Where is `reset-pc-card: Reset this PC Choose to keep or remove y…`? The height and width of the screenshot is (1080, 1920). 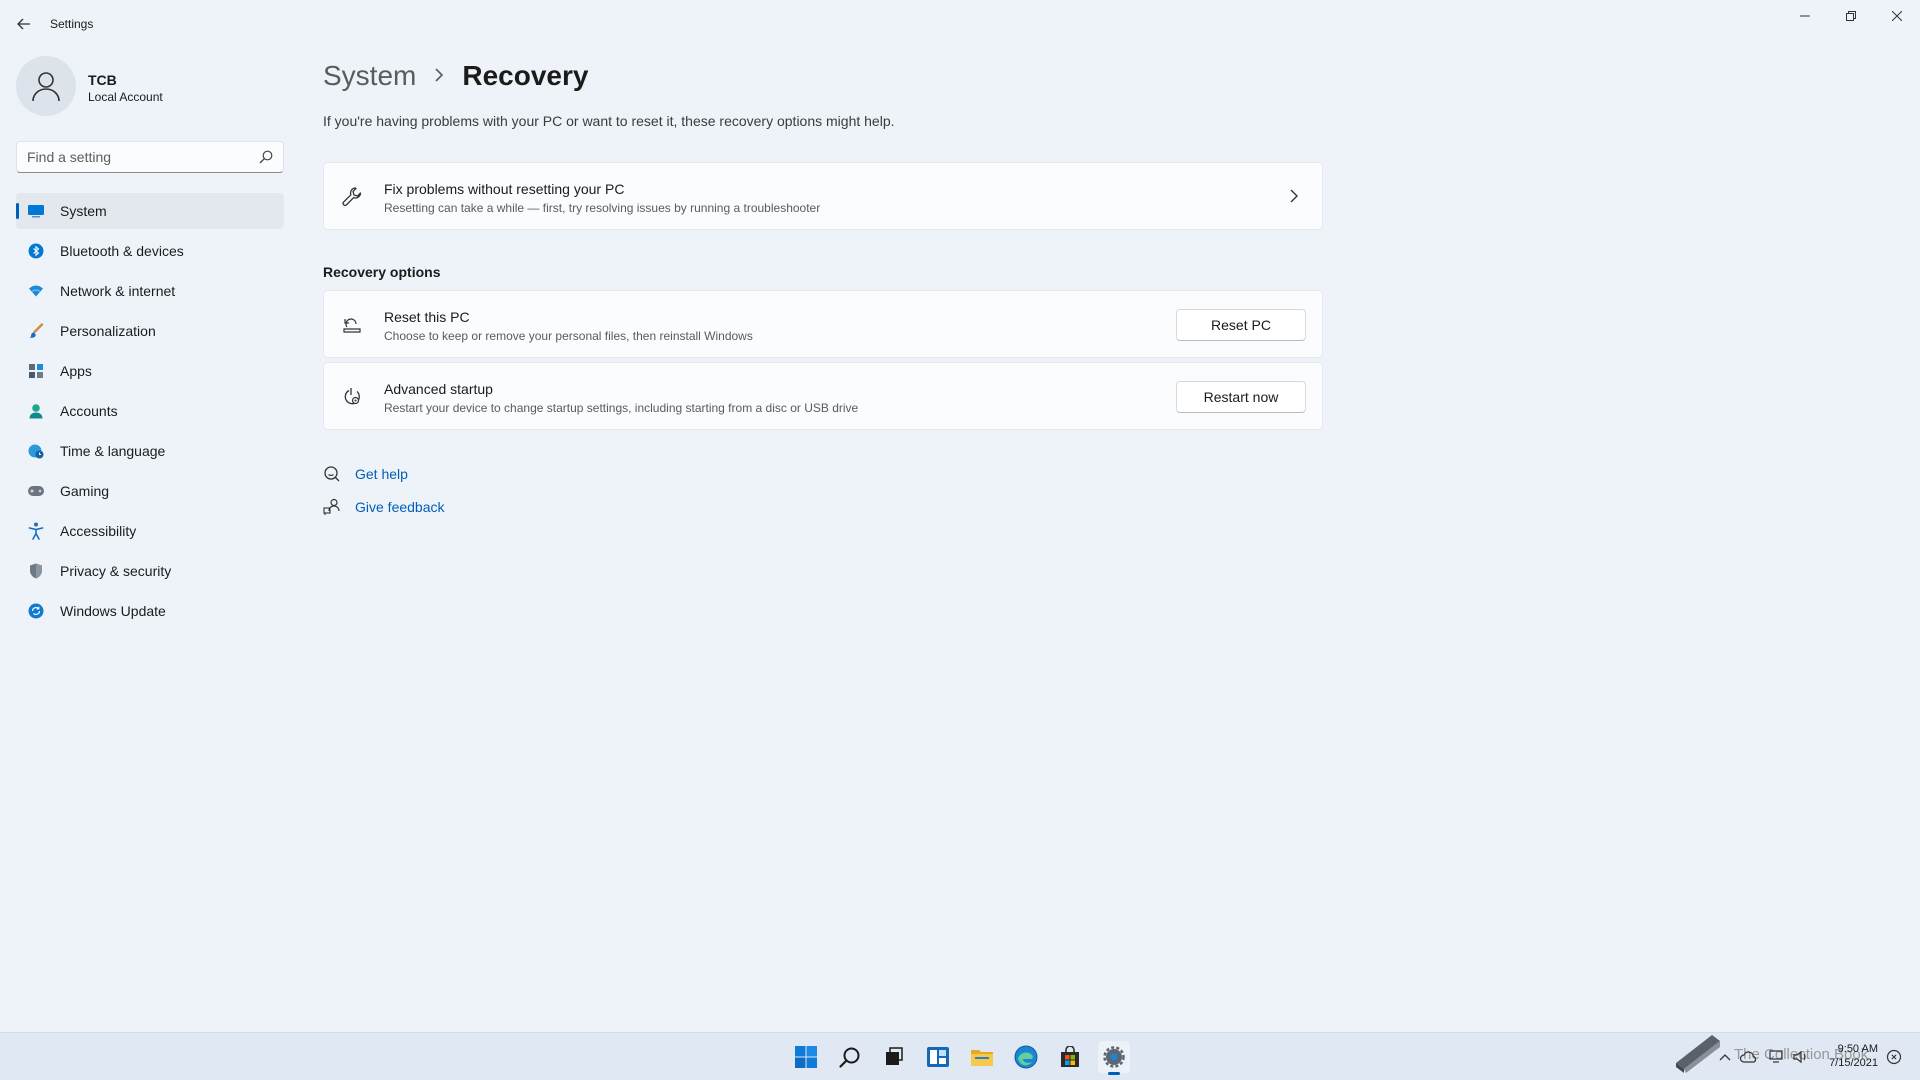 reset-pc-card: Reset this PC Choose to keep or remove y… is located at coordinates (823, 324).